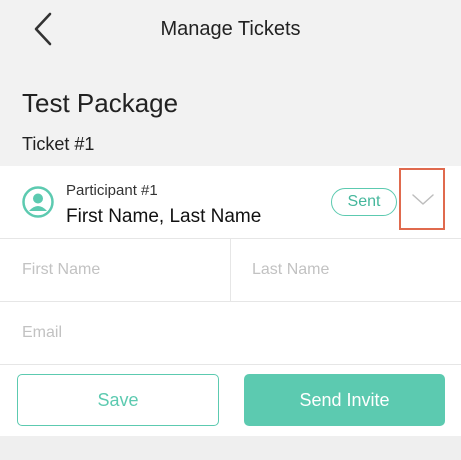  I want to click on name-fields-row, so click(230, 270).